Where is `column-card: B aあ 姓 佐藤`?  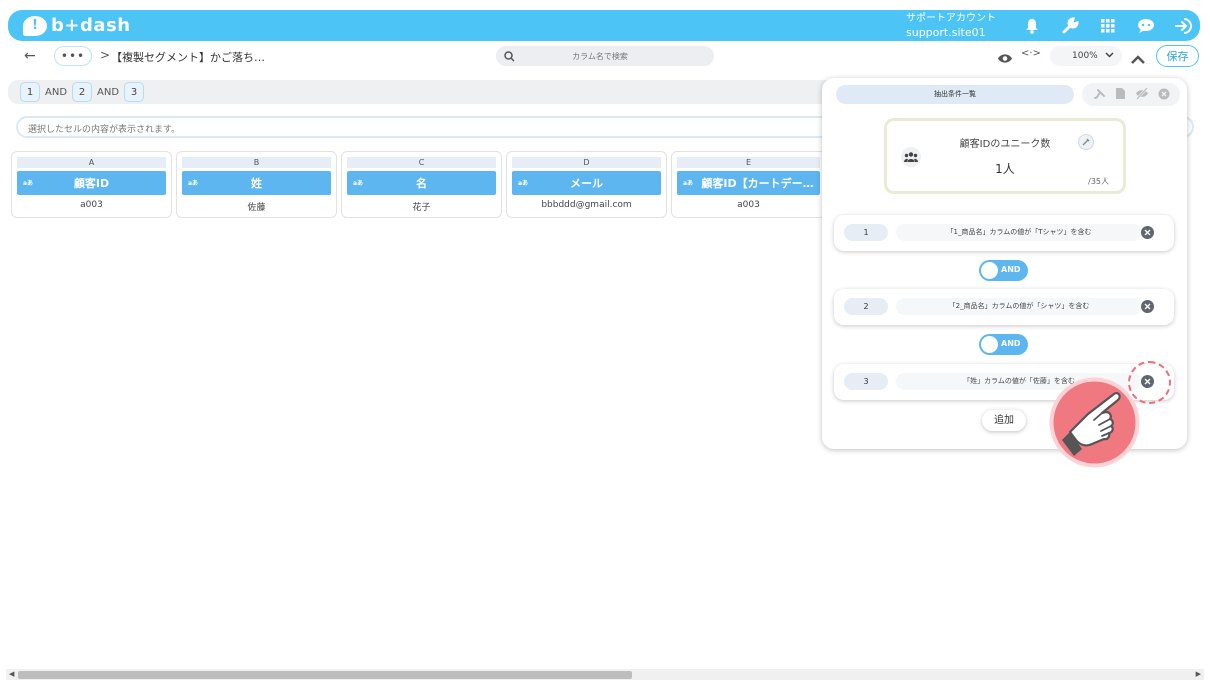 column-card: B aあ 姓 佐藤 is located at coordinates (256, 184).